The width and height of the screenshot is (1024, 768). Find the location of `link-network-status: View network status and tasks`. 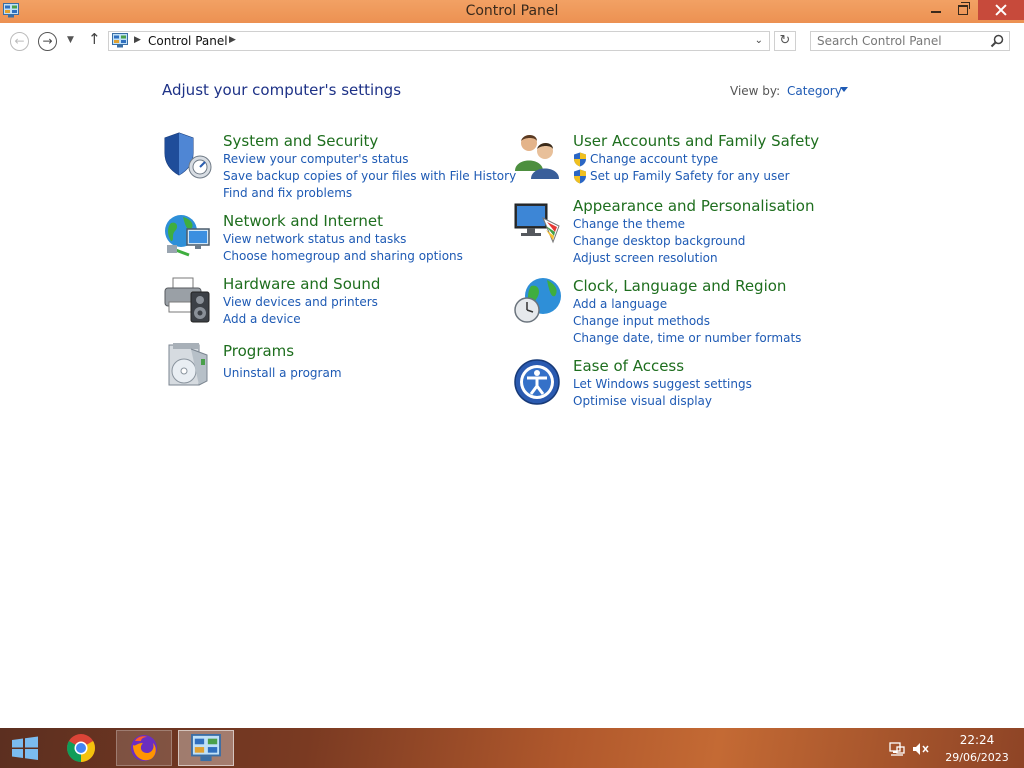

link-network-status: View network status and tasks is located at coordinates (373, 239).